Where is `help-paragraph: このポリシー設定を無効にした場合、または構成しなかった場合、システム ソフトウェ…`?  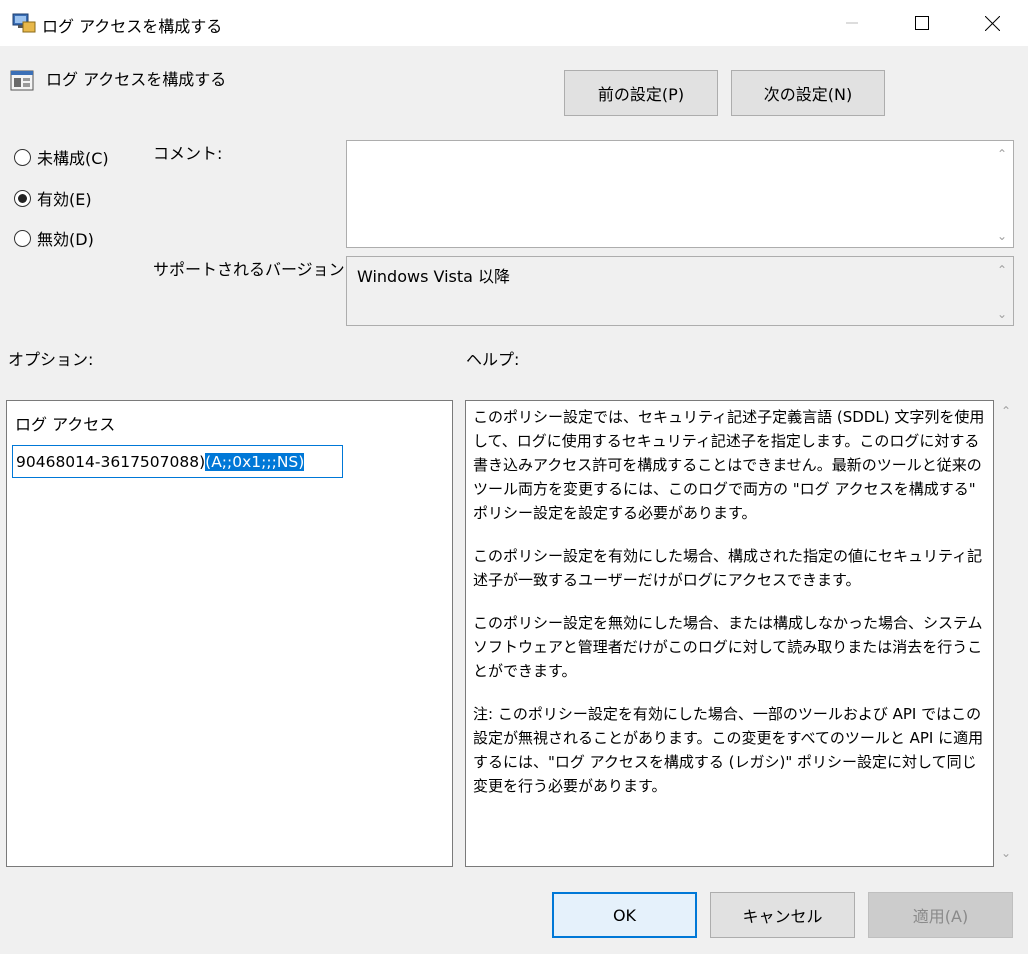 help-paragraph: このポリシー設定を無効にした場合、または構成しなかった場合、システム ソフトウェ… is located at coordinates (728, 647).